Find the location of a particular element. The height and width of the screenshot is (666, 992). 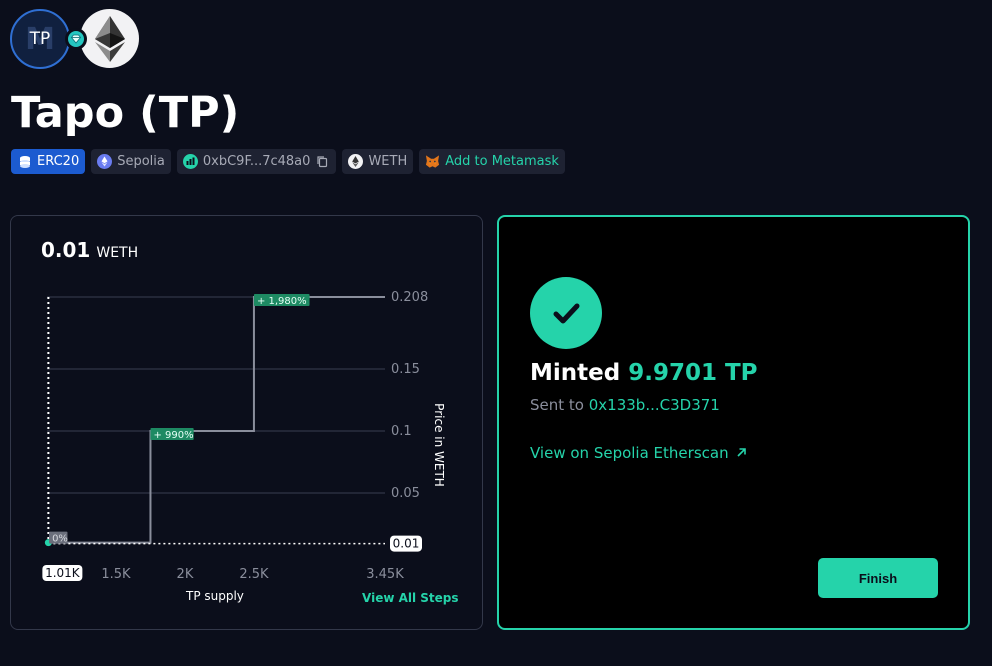

finish-button: Finish is located at coordinates (878, 578).